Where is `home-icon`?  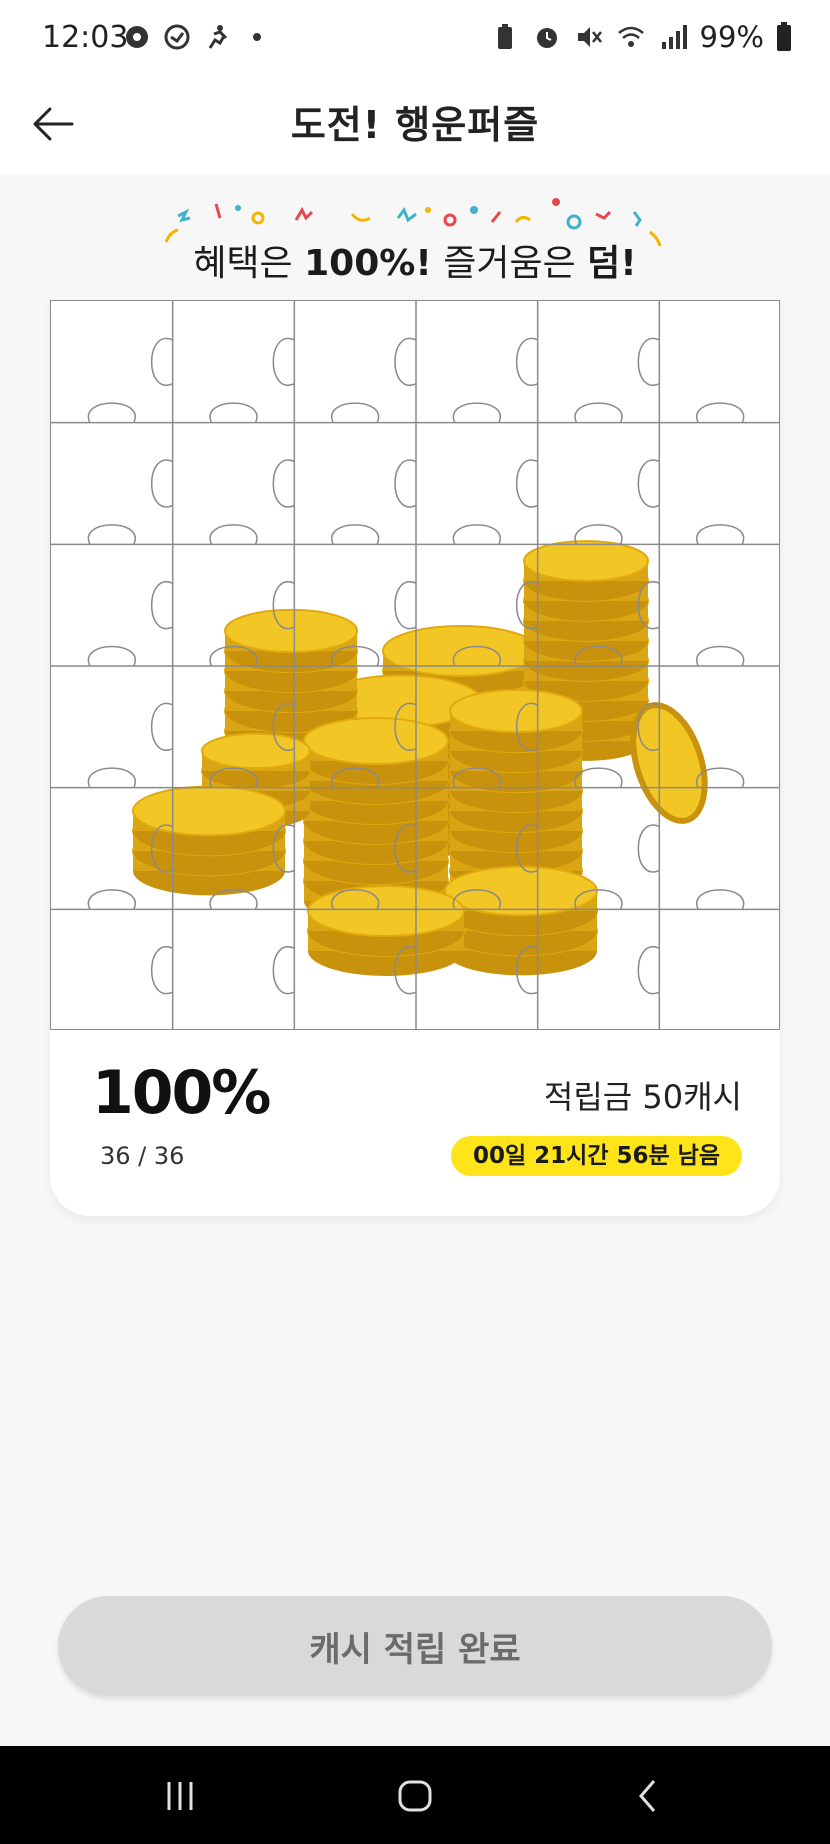 home-icon is located at coordinates (415, 1796).